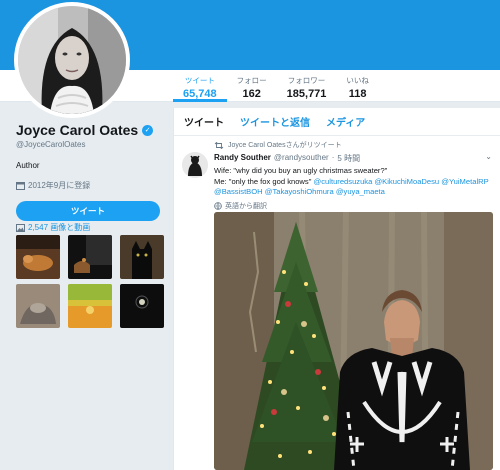 This screenshot has width=500, height=470. Describe the element at coordinates (251, 80) in the screenshot. I see `stat-label: フォロー` at that location.